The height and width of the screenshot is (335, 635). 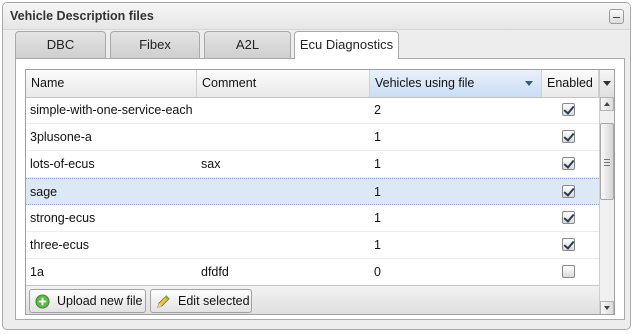 What do you see at coordinates (214, 301) in the screenshot?
I see `edit-button-label: Edit selected` at bounding box center [214, 301].